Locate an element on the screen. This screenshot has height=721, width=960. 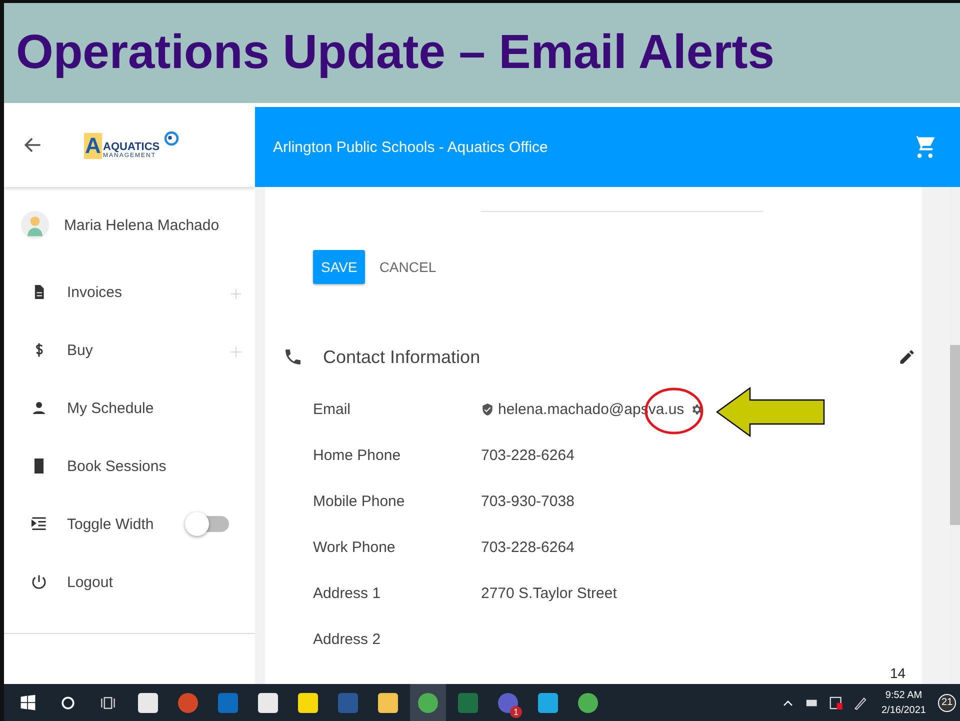
section-title: Contact Information is located at coordinates (402, 357).